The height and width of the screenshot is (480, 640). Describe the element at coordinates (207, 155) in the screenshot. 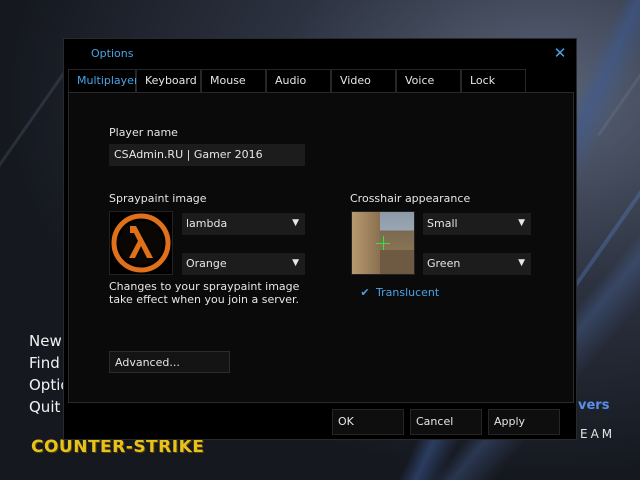

I see `player-name-input: CSAdmin.RU | Gamer 2016` at that location.